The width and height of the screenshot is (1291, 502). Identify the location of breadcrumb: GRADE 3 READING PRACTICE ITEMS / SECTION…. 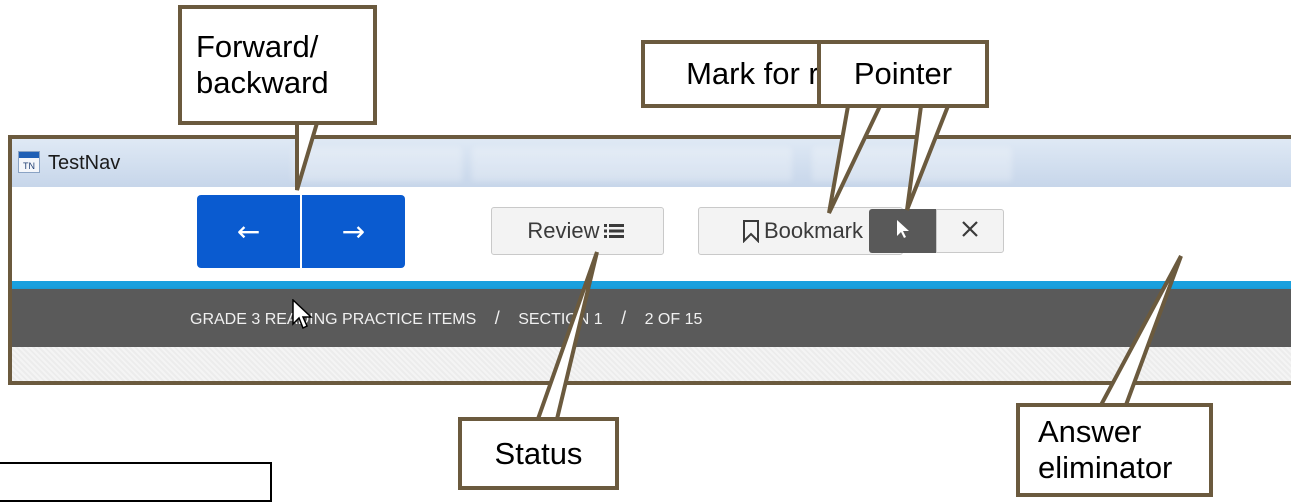
(446, 318).